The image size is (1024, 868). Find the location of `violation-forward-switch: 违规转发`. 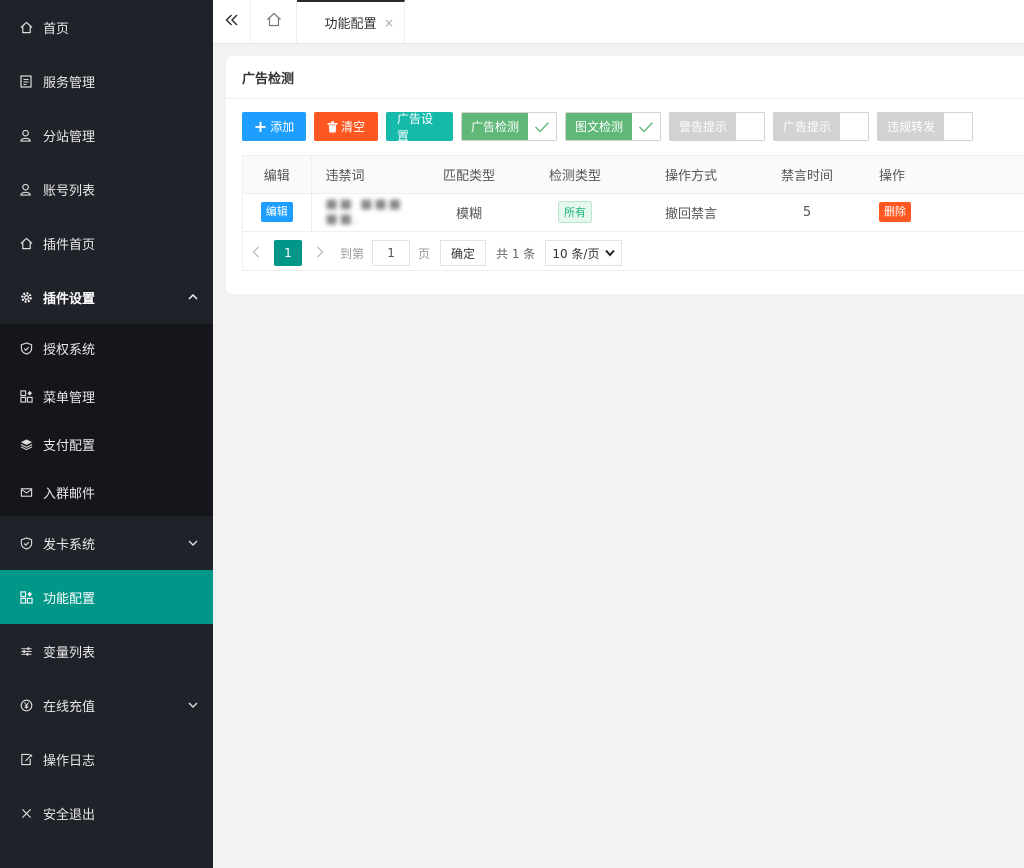

violation-forward-switch: 违规转发 is located at coordinates (925, 126).